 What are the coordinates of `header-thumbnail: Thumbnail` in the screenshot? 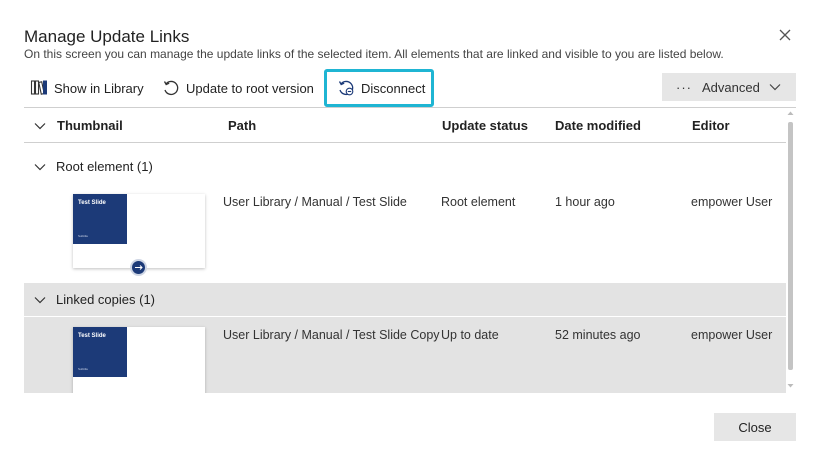 It's located at (90, 125).